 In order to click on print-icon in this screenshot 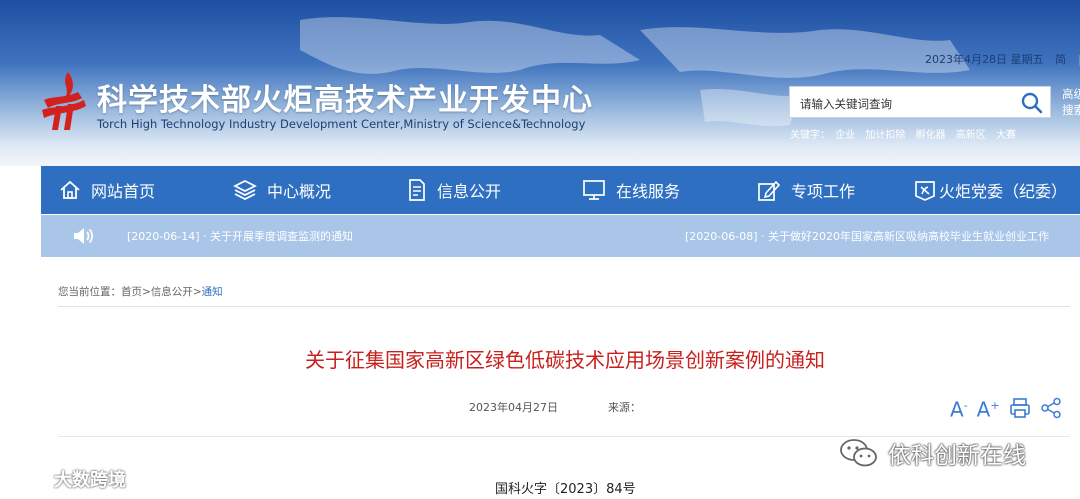, I will do `click(1020, 408)`.